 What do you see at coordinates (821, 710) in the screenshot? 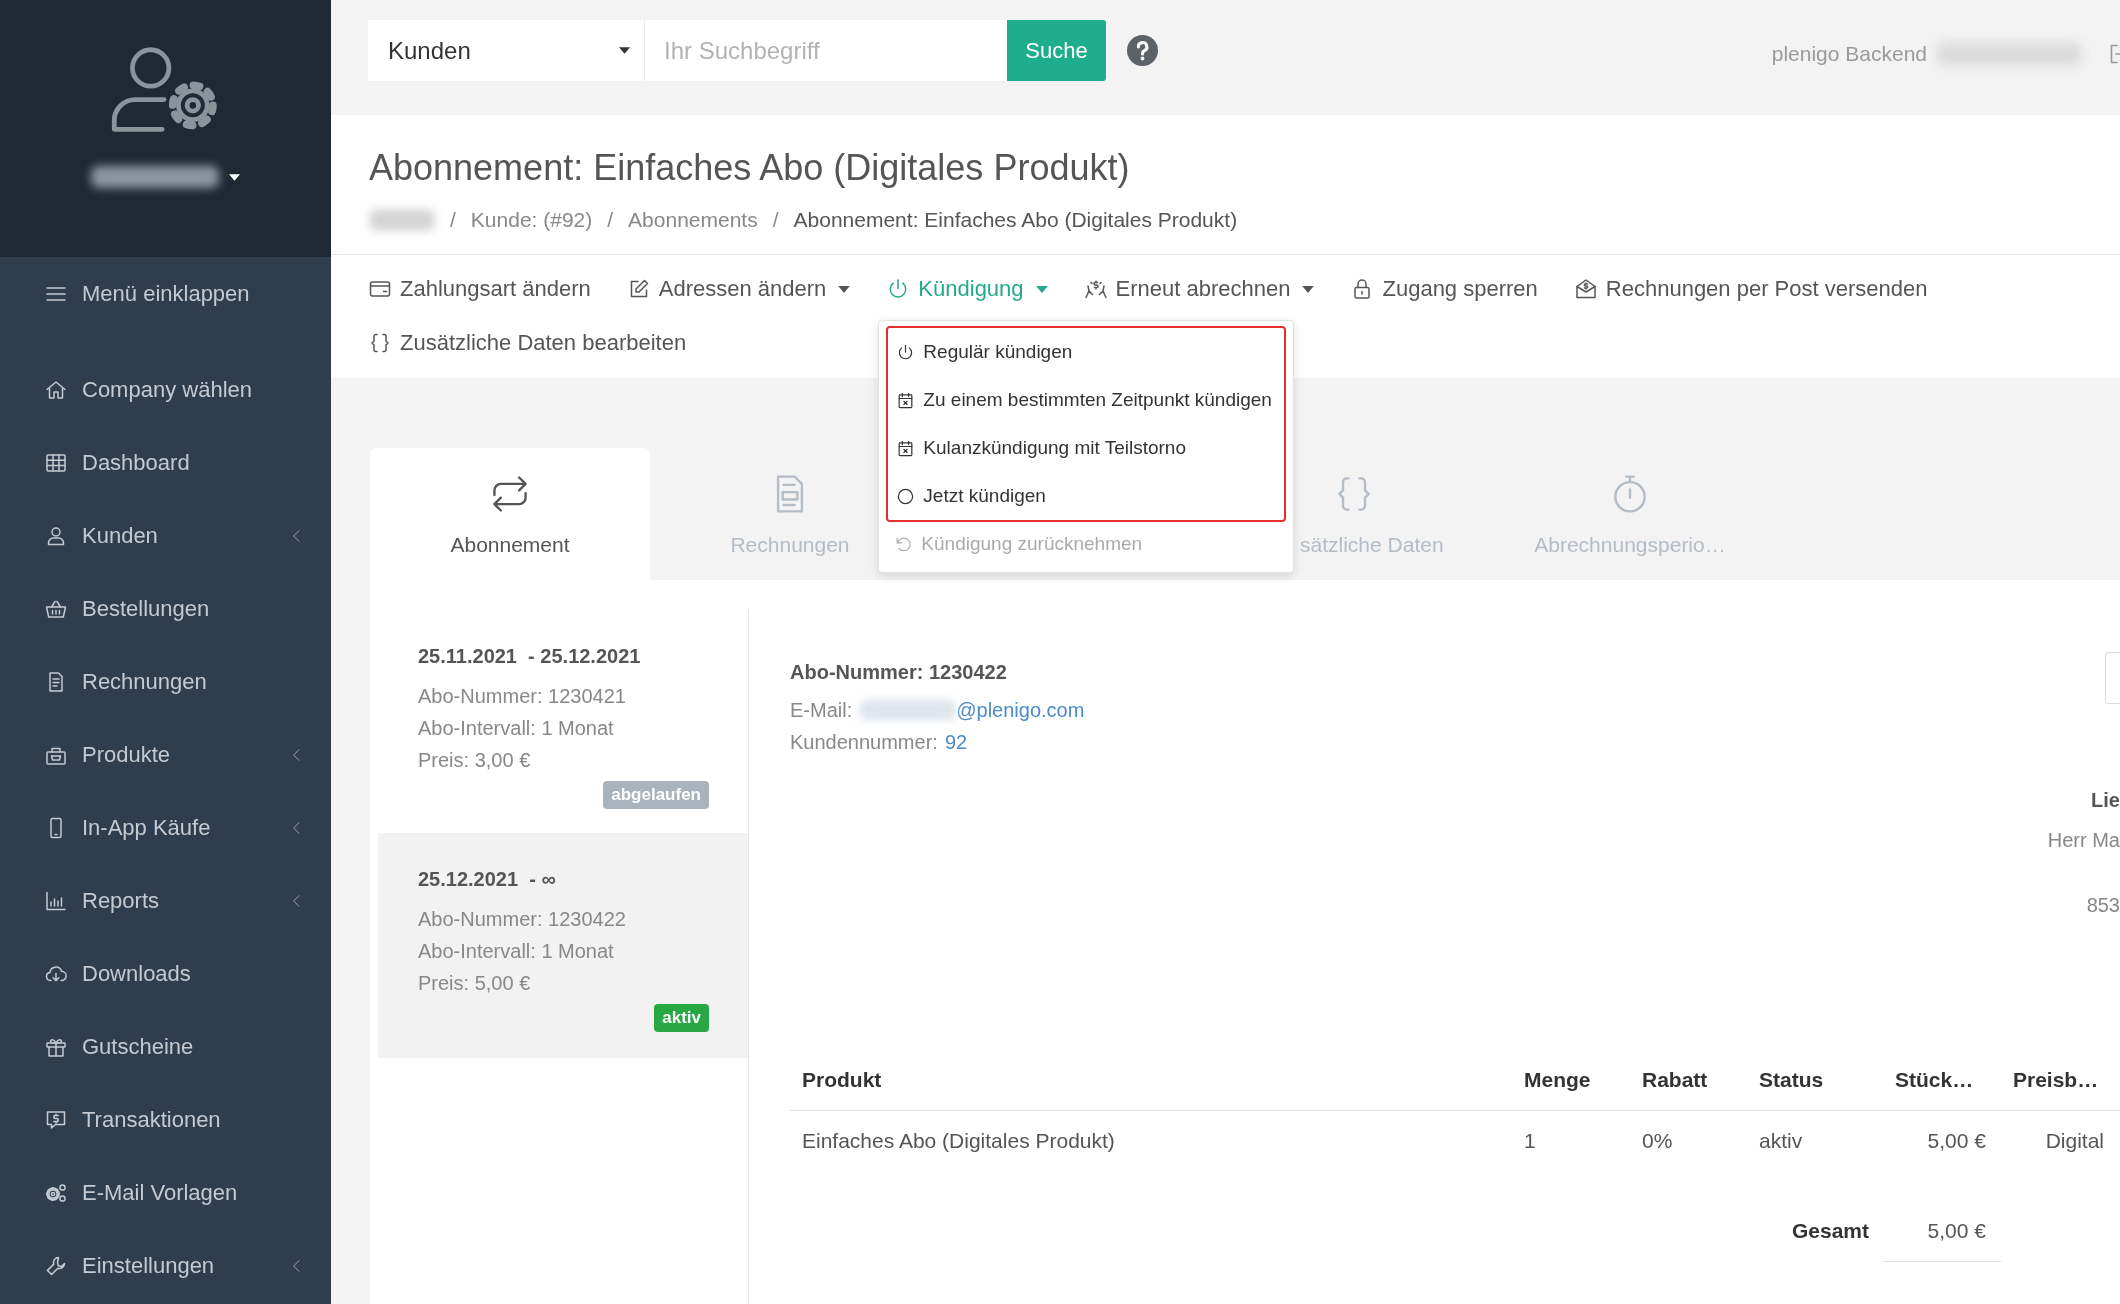
I see `email-label: E-Mail:` at bounding box center [821, 710].